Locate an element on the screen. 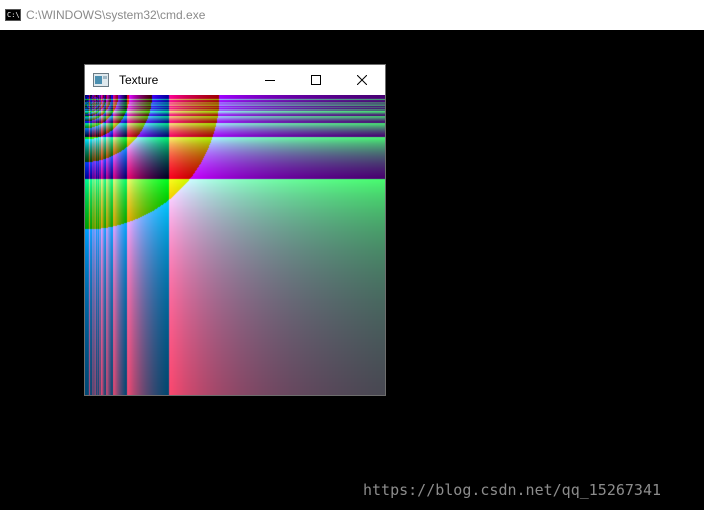 The height and width of the screenshot is (510, 704). minimize-button is located at coordinates (270, 80).